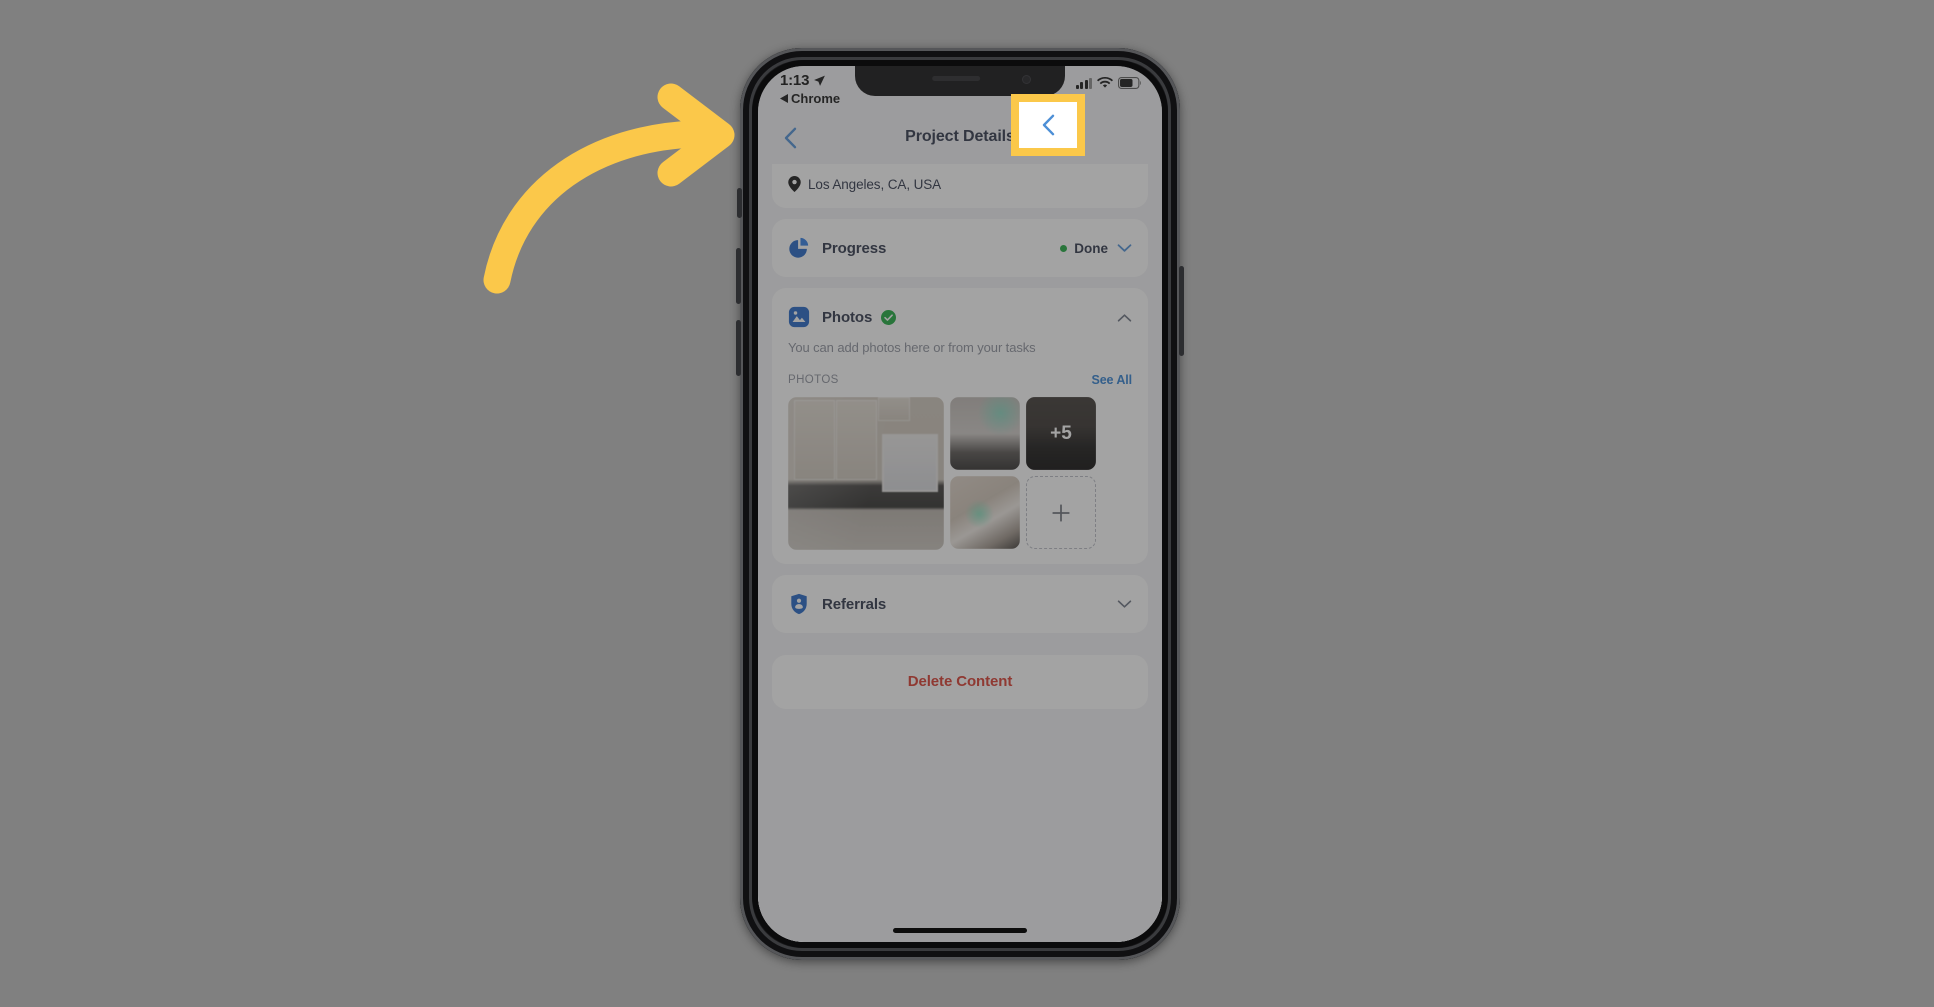 The image size is (1934, 1007). I want to click on plus-icon, so click(1061, 512).